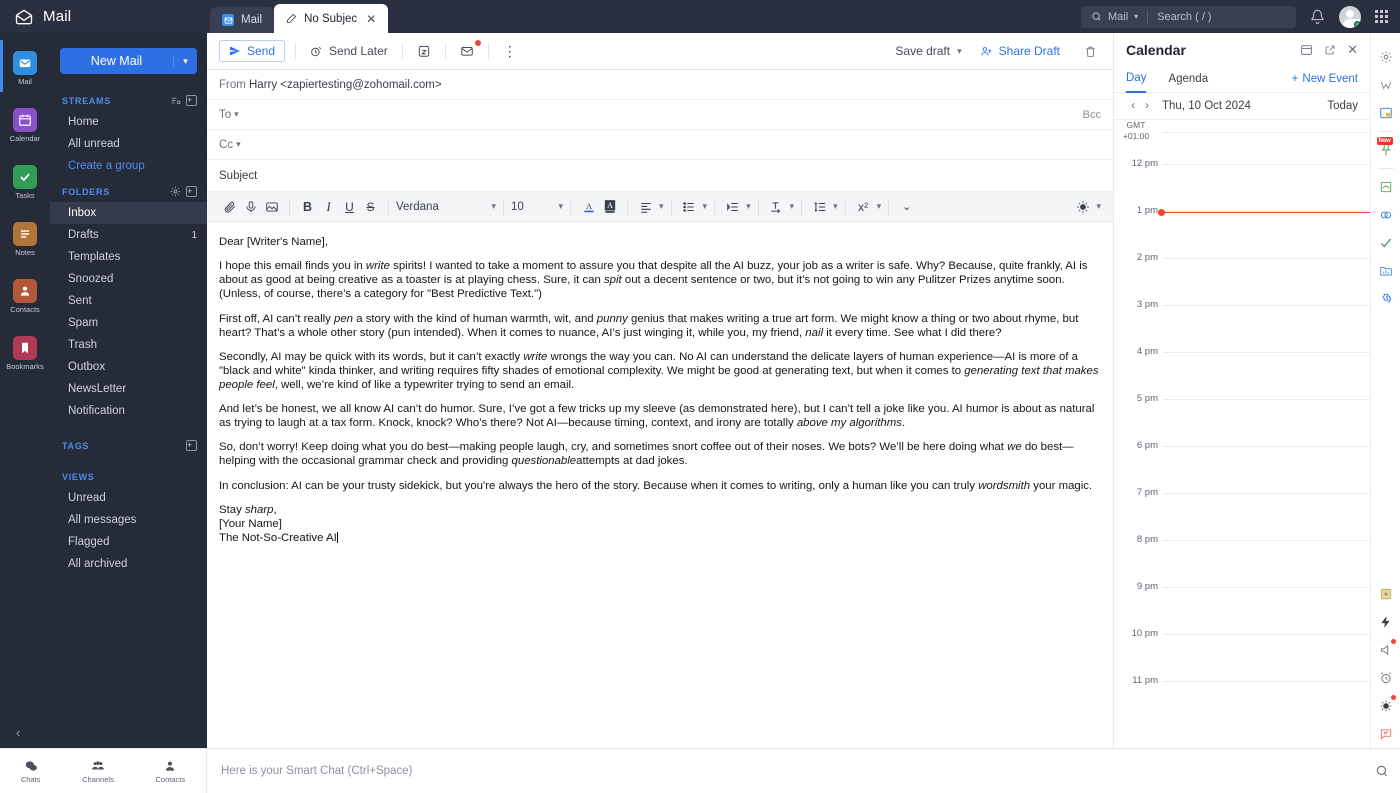  I want to click on from-field: From Harry <zapiertesting@zohomail.com>, so click(660, 85).